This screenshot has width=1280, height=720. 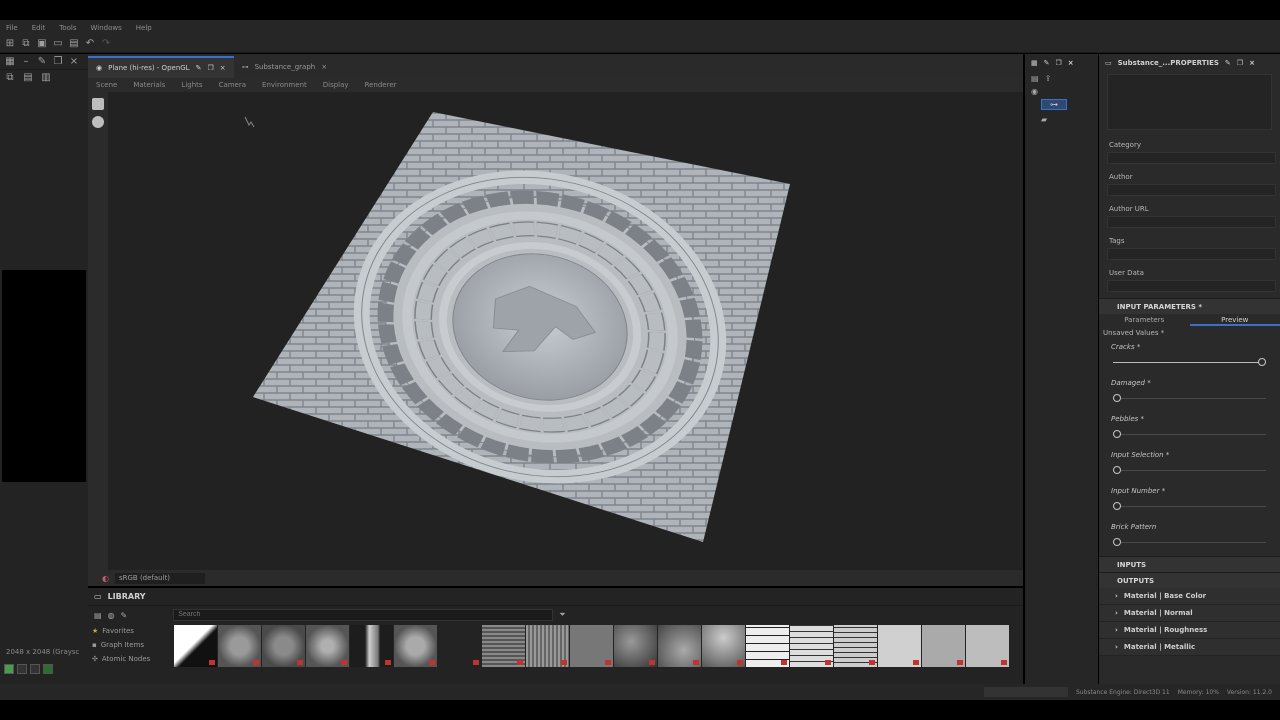 What do you see at coordinates (1189, 538) in the screenshot?
I see `param-slider: Brick Pattern` at bounding box center [1189, 538].